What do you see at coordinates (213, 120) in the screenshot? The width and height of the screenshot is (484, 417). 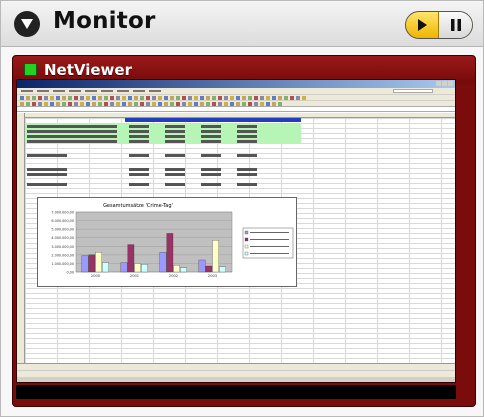 I see `table-header-row` at bounding box center [213, 120].